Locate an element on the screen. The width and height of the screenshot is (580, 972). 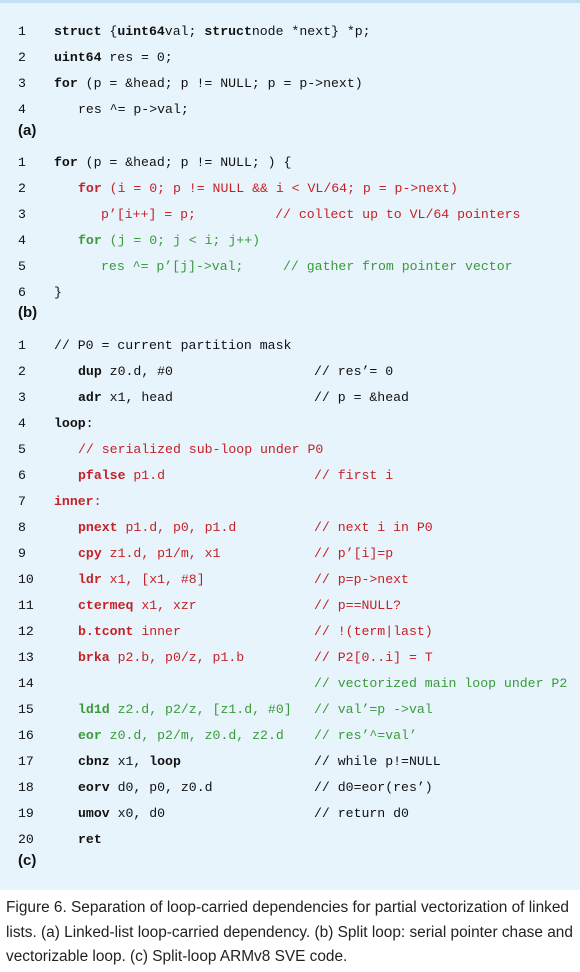
code-text: struct {uint64val; structnode *next} *p; is located at coordinates (212, 32).